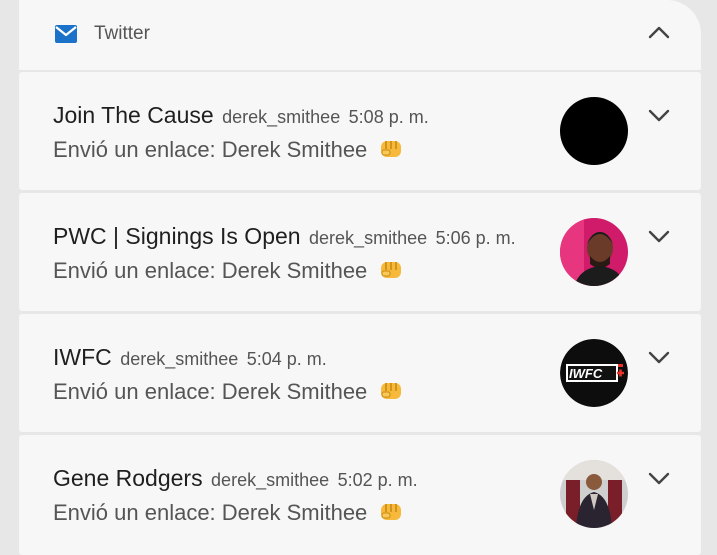 This screenshot has width=717, height=555. Describe the element at coordinates (133, 115) in the screenshot. I see `notification-title: Join The Cause` at that location.